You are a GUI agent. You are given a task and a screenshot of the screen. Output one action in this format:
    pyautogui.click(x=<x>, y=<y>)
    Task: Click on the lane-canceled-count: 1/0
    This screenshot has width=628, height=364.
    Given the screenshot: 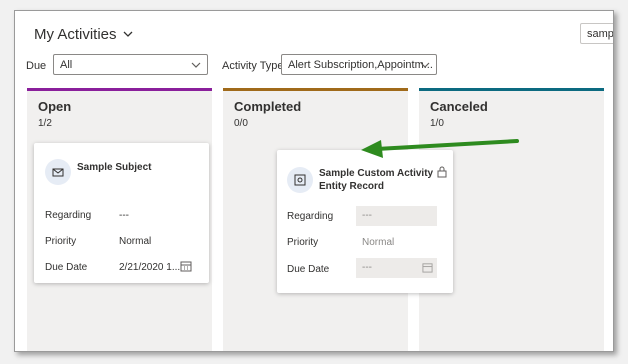 What is the action you would take?
    pyautogui.click(x=437, y=123)
    